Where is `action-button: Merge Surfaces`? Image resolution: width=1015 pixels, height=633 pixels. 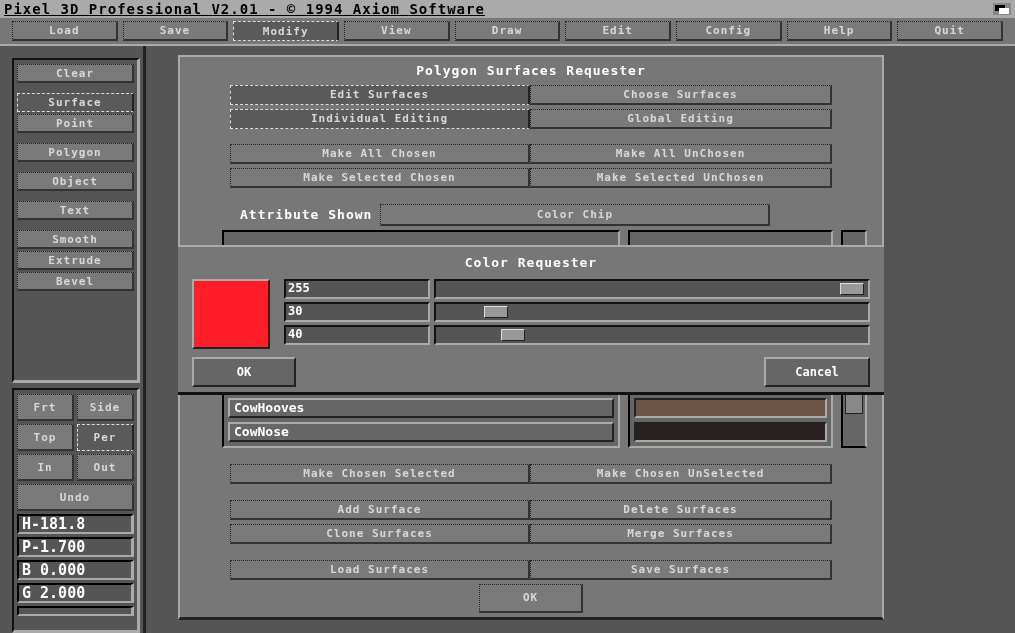 action-button: Merge Surfaces is located at coordinates (681, 533).